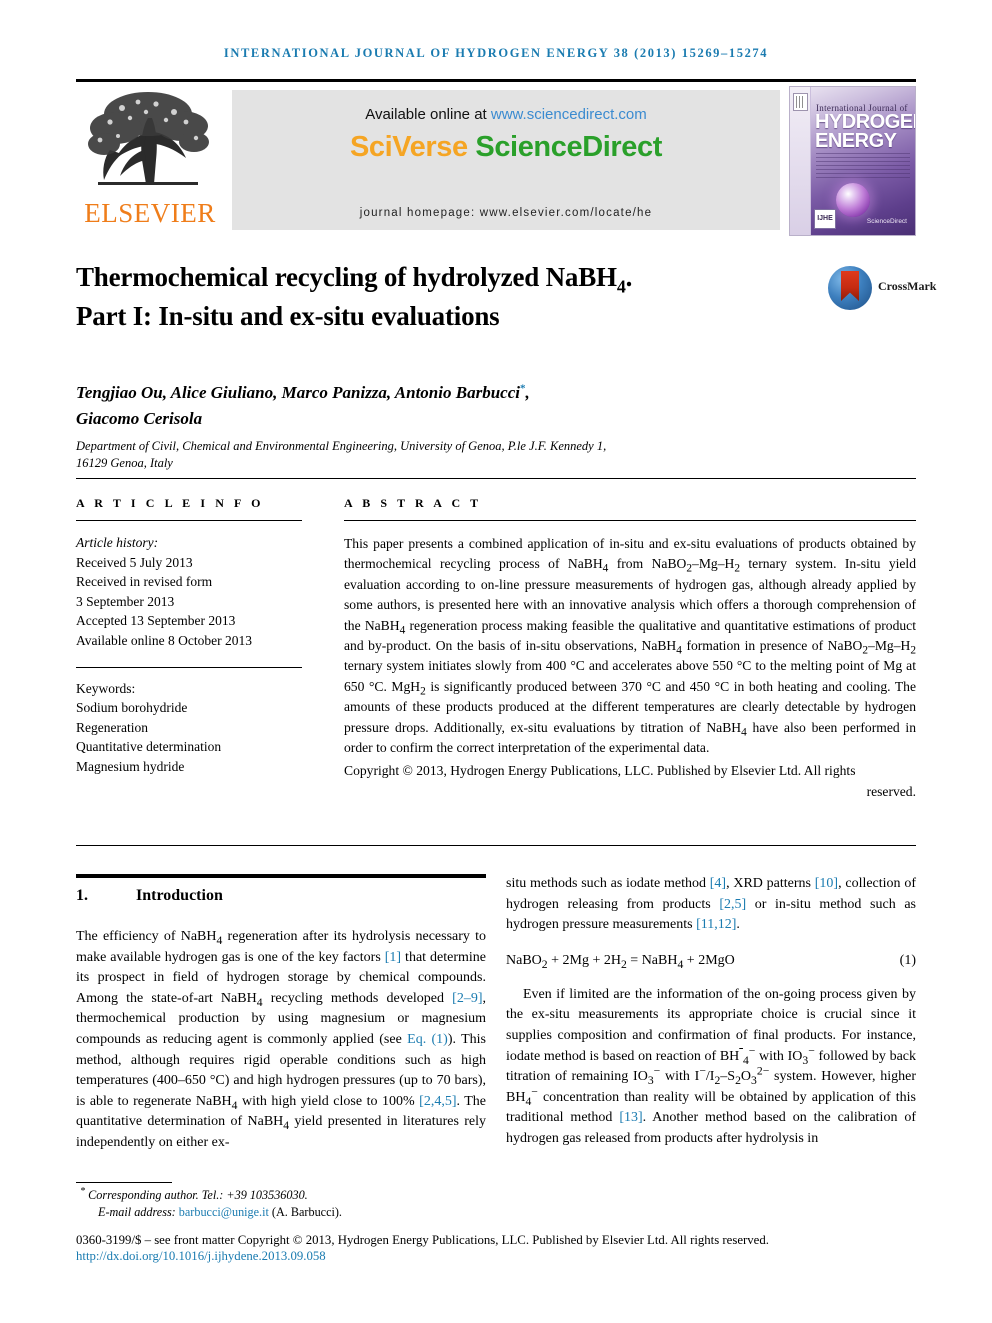 This screenshot has width=992, height=1323. What do you see at coordinates (863, 166) in the screenshot?
I see `cover-editors-block` at bounding box center [863, 166].